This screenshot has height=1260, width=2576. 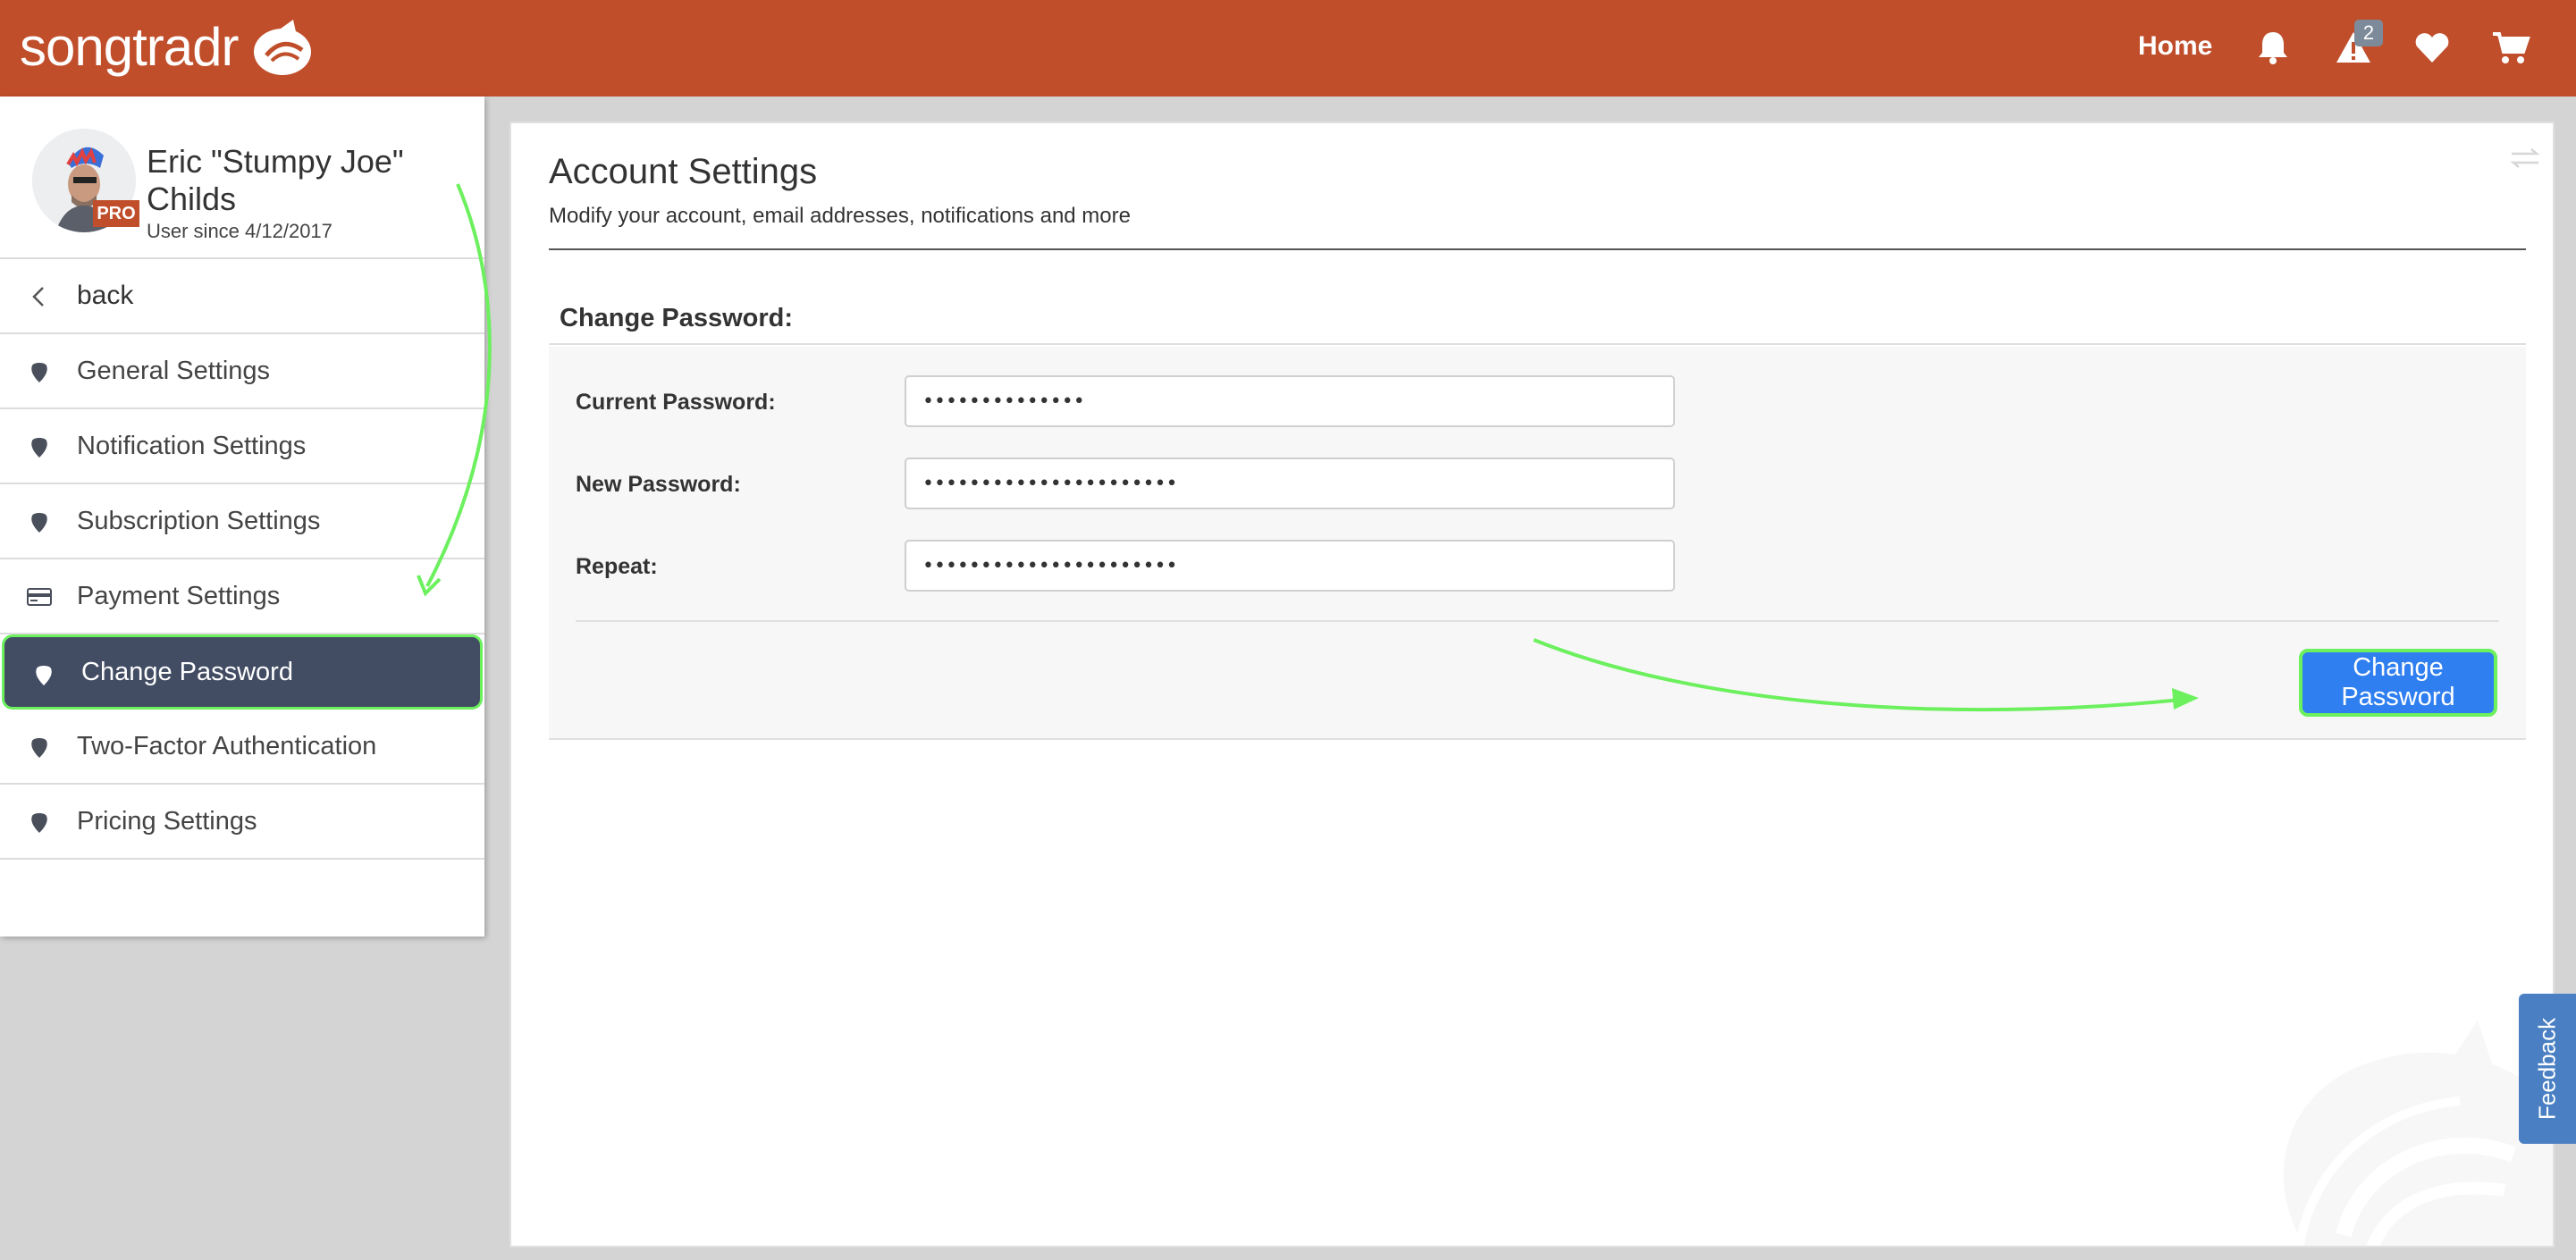 I want to click on sidebar-back-link: back, so click(x=242, y=296).